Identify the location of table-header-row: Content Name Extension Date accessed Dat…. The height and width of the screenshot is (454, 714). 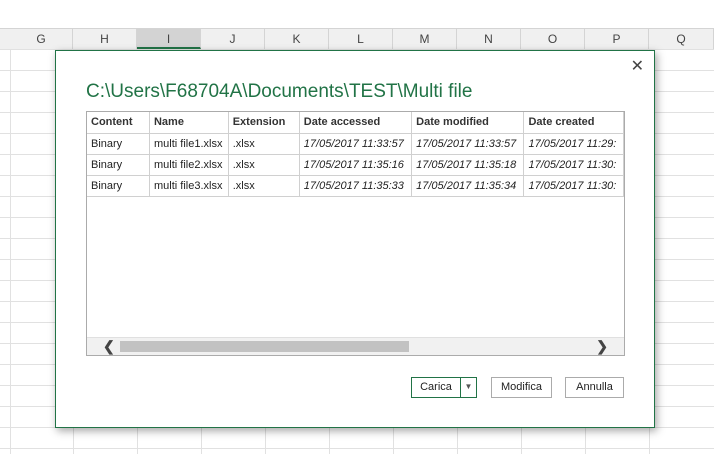
(355, 123).